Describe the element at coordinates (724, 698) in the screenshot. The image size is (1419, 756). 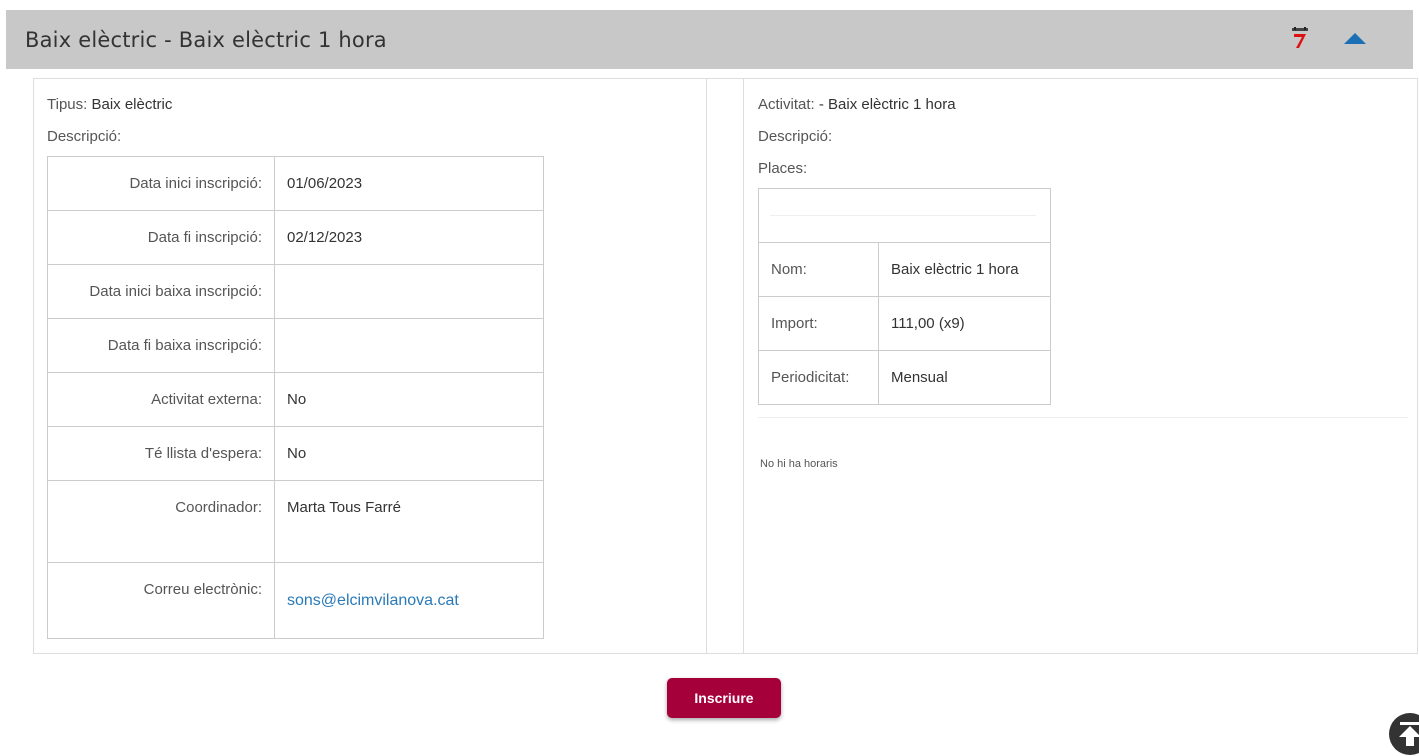
I see `inscriure-button: Inscriure` at that location.